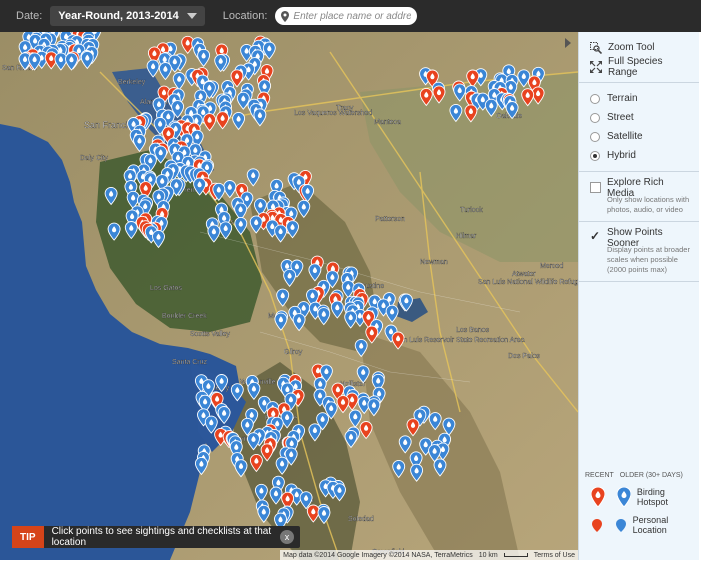 This screenshot has height=561, width=701. What do you see at coordinates (640, 117) in the screenshot?
I see `map-type-street: Street` at bounding box center [640, 117].